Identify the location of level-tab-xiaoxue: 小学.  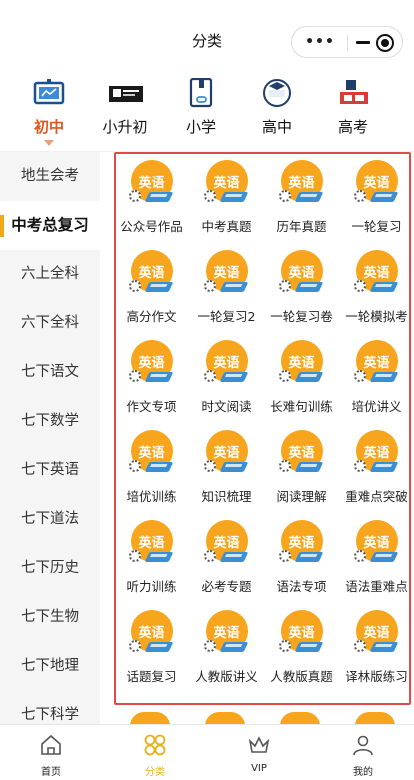
(201, 111).